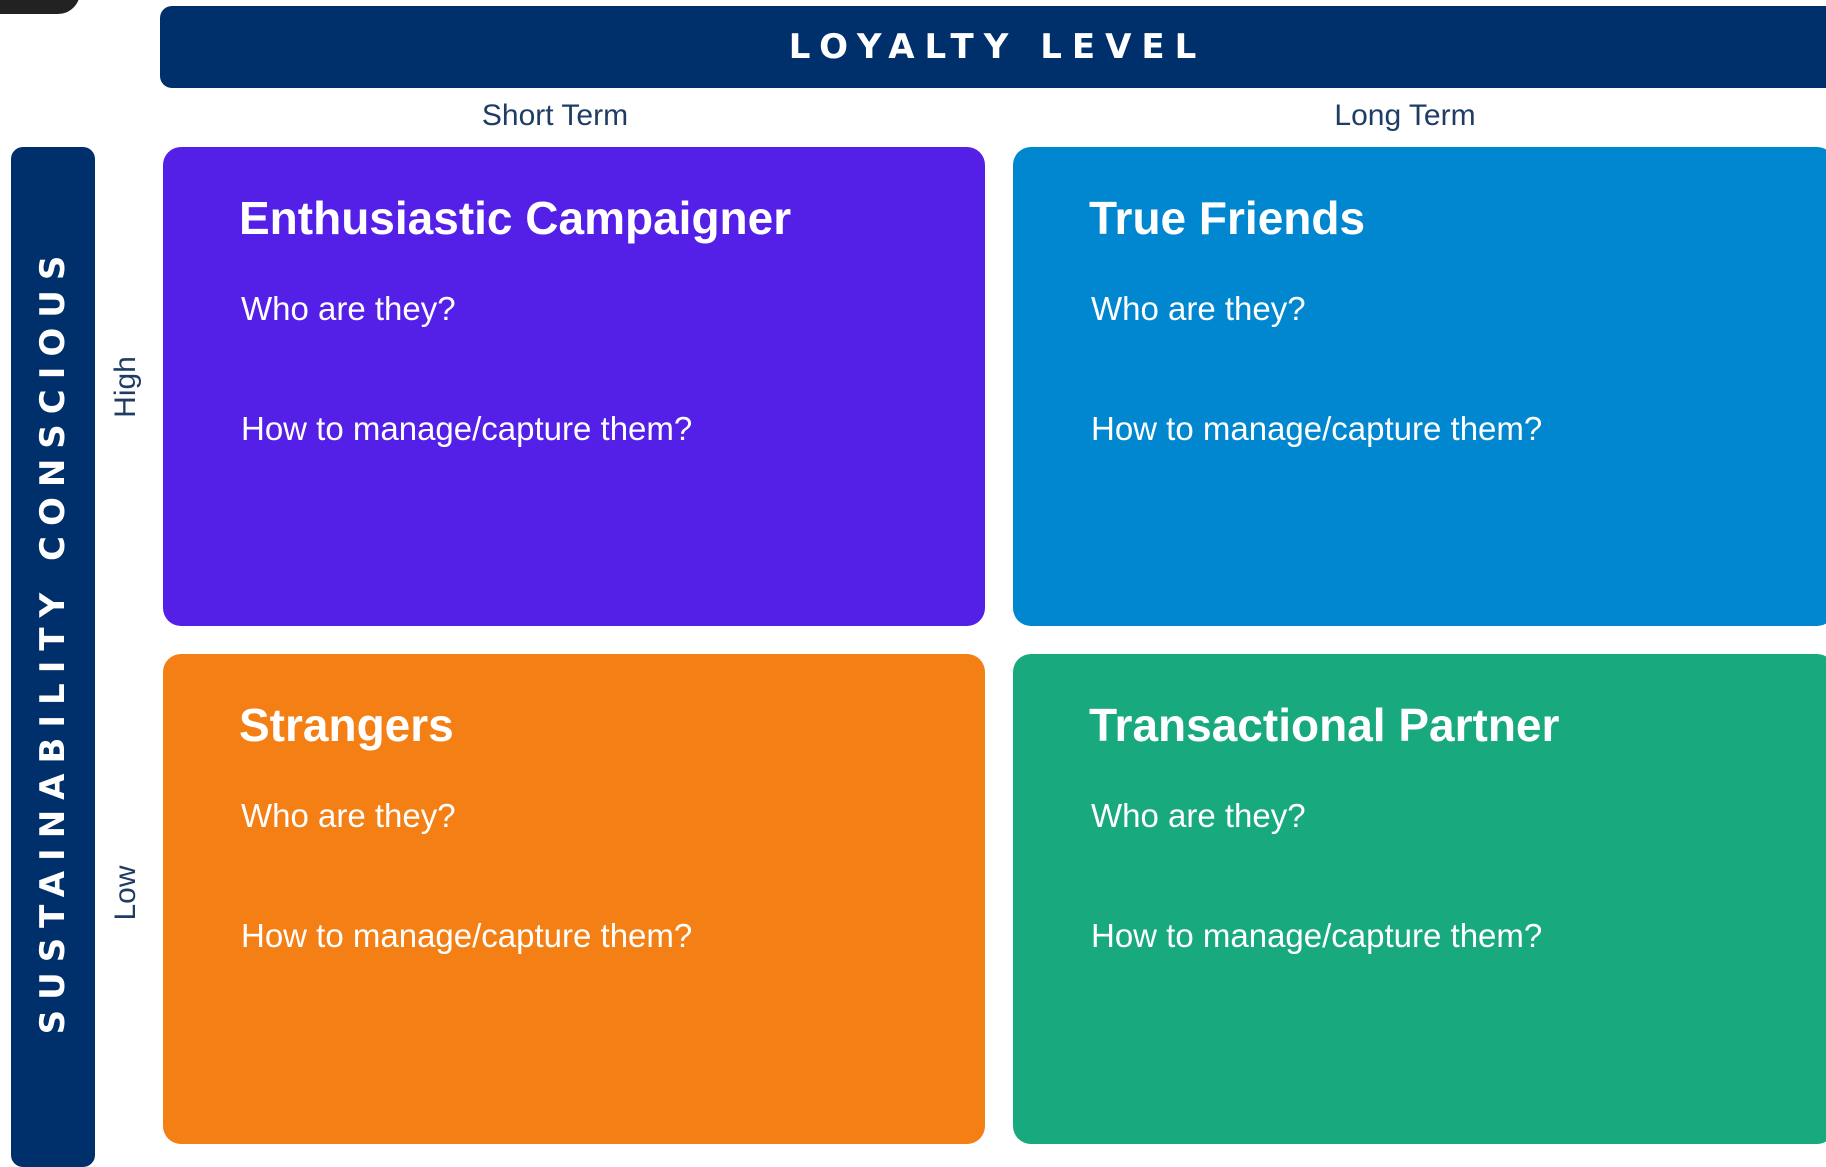 This screenshot has width=1826, height=1167. Describe the element at coordinates (555, 115) in the screenshot. I see `column-label-short-term: Short Term` at that location.